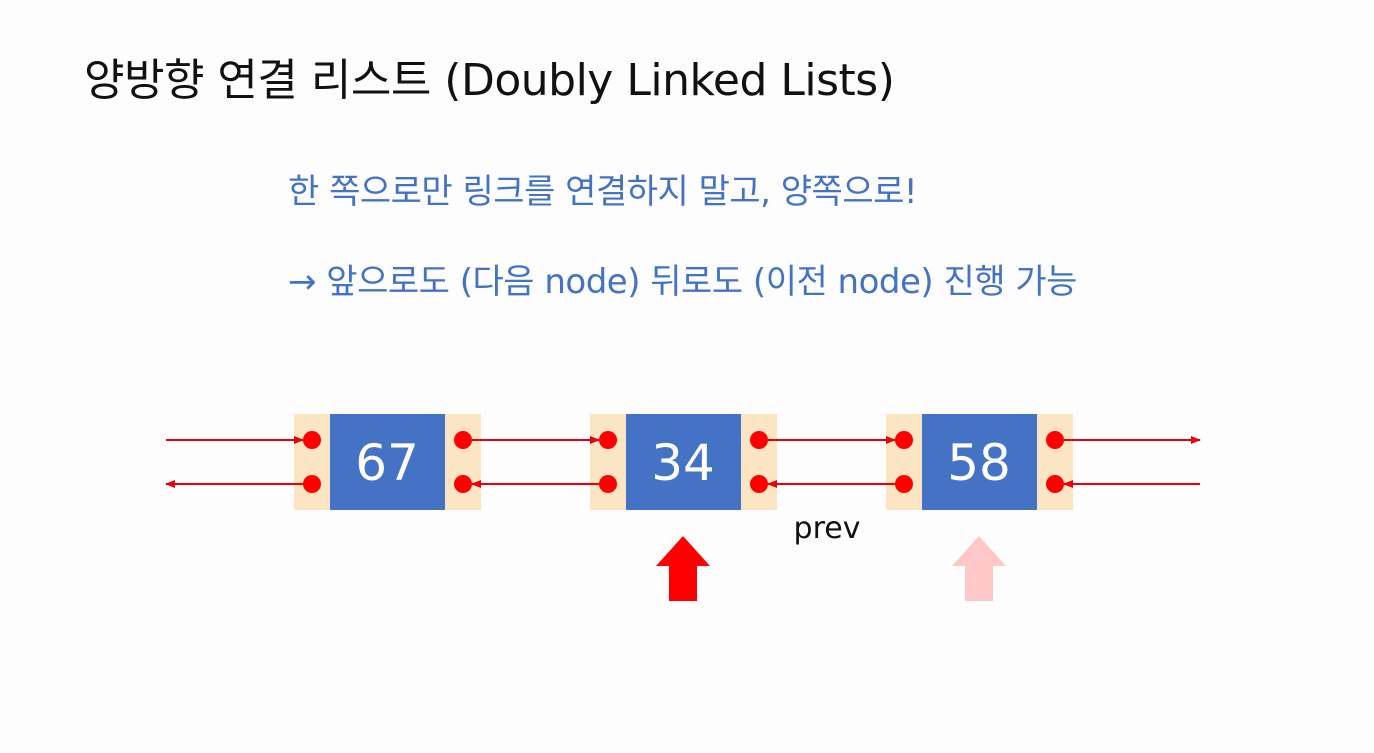 This screenshot has height=753, width=1374. I want to click on node-3-value: 58, so click(979, 463).